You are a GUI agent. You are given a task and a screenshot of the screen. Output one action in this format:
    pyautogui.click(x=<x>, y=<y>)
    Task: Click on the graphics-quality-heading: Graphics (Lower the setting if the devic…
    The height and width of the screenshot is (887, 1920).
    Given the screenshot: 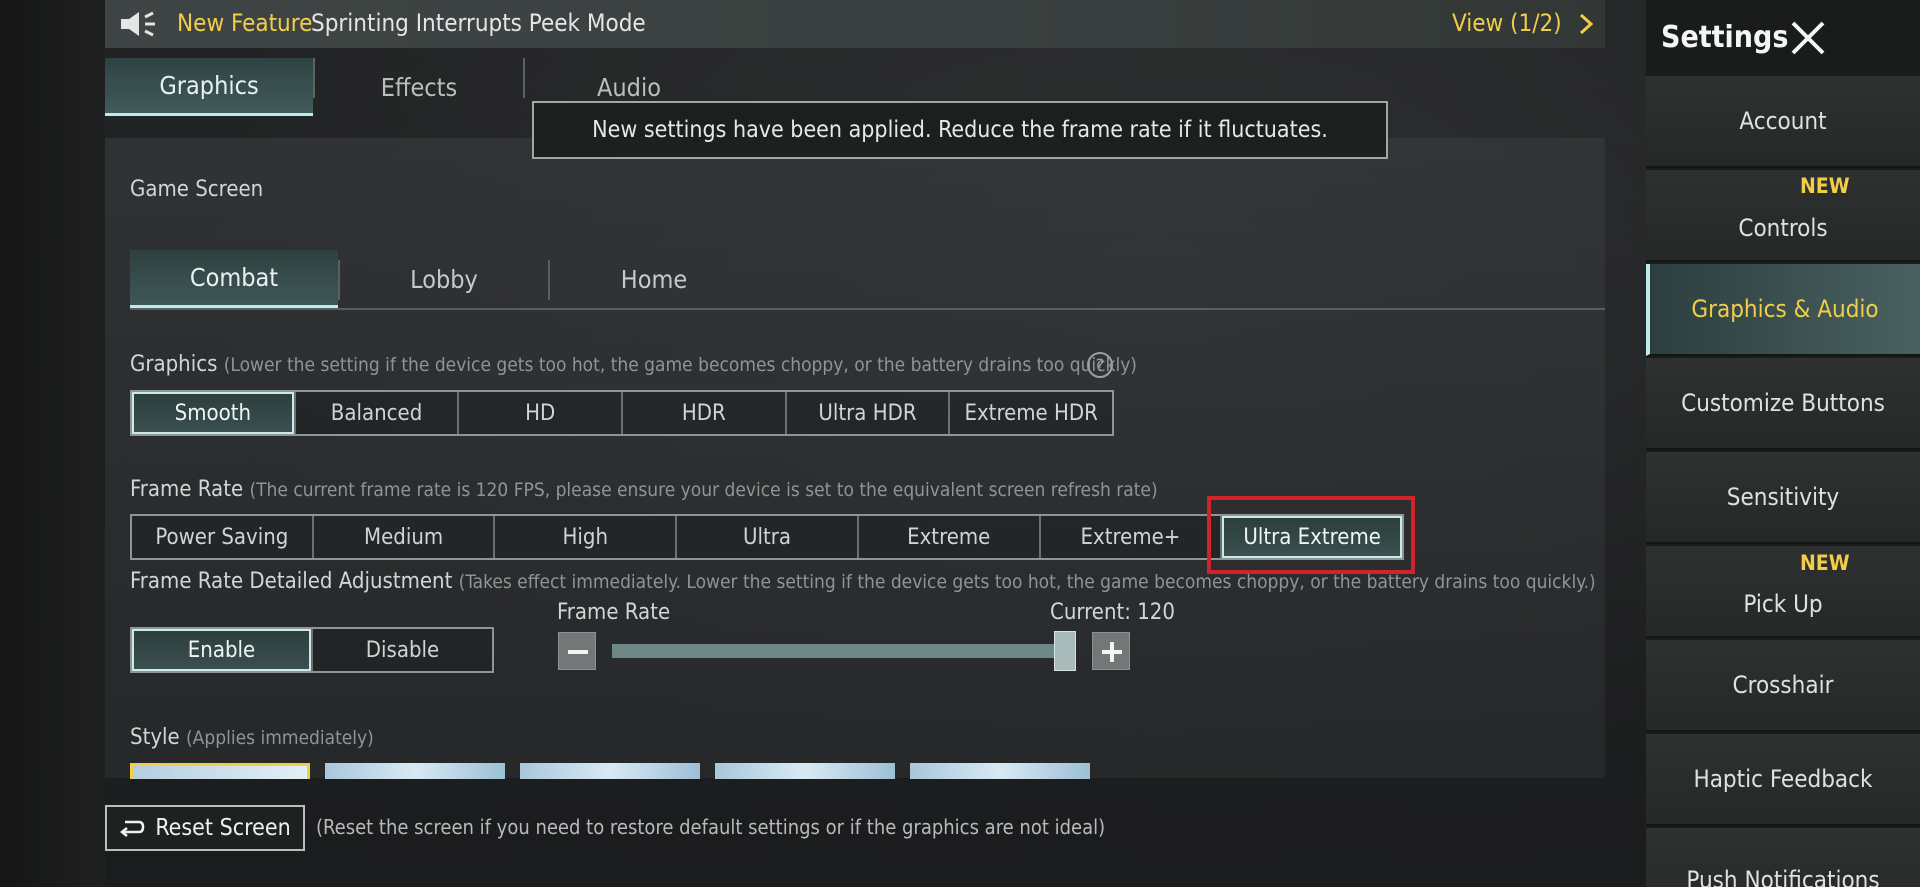 What is the action you would take?
    pyautogui.click(x=633, y=364)
    